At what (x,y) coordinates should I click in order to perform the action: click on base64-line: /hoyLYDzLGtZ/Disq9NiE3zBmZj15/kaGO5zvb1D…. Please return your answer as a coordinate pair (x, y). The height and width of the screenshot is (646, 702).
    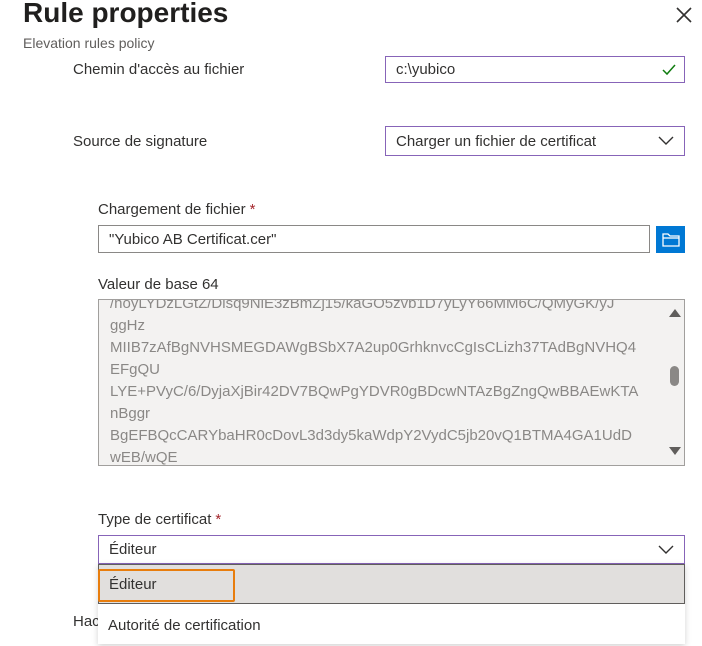
    Looking at the image, I should click on (362, 305).